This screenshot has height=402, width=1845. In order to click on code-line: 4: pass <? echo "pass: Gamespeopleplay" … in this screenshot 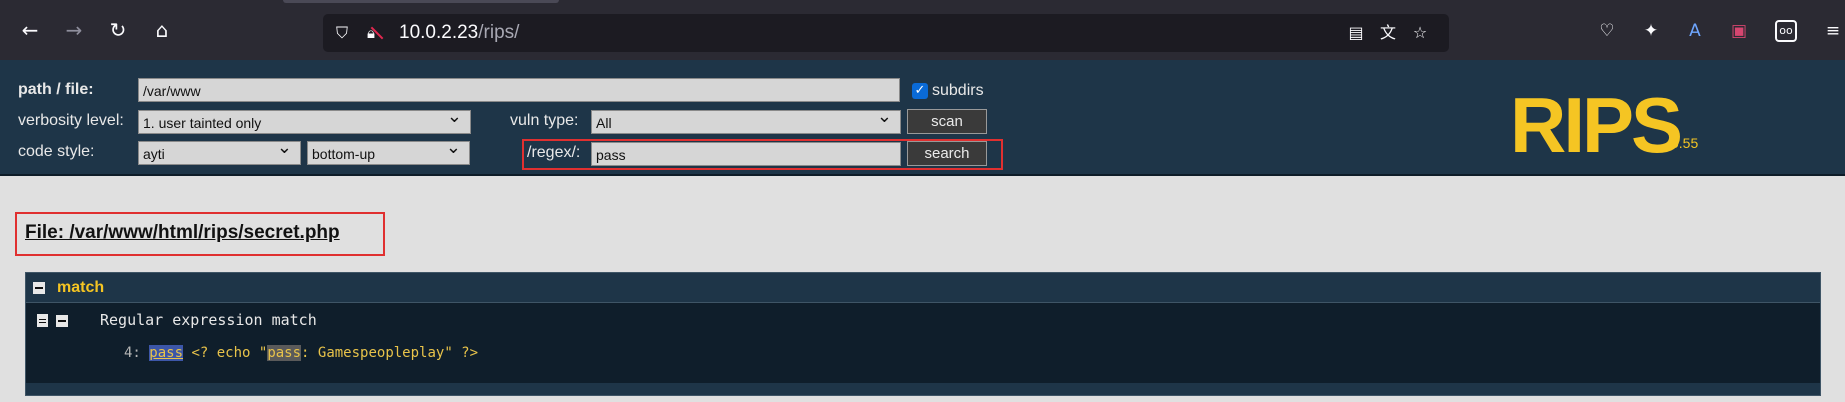, I will do `click(301, 353)`.